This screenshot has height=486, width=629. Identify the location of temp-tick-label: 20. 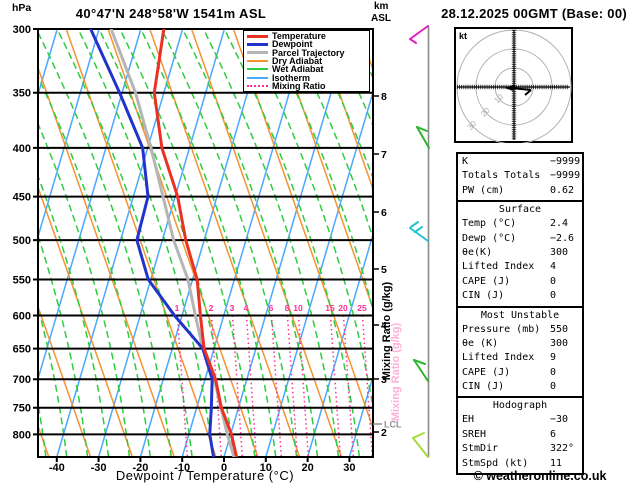
(307, 468).